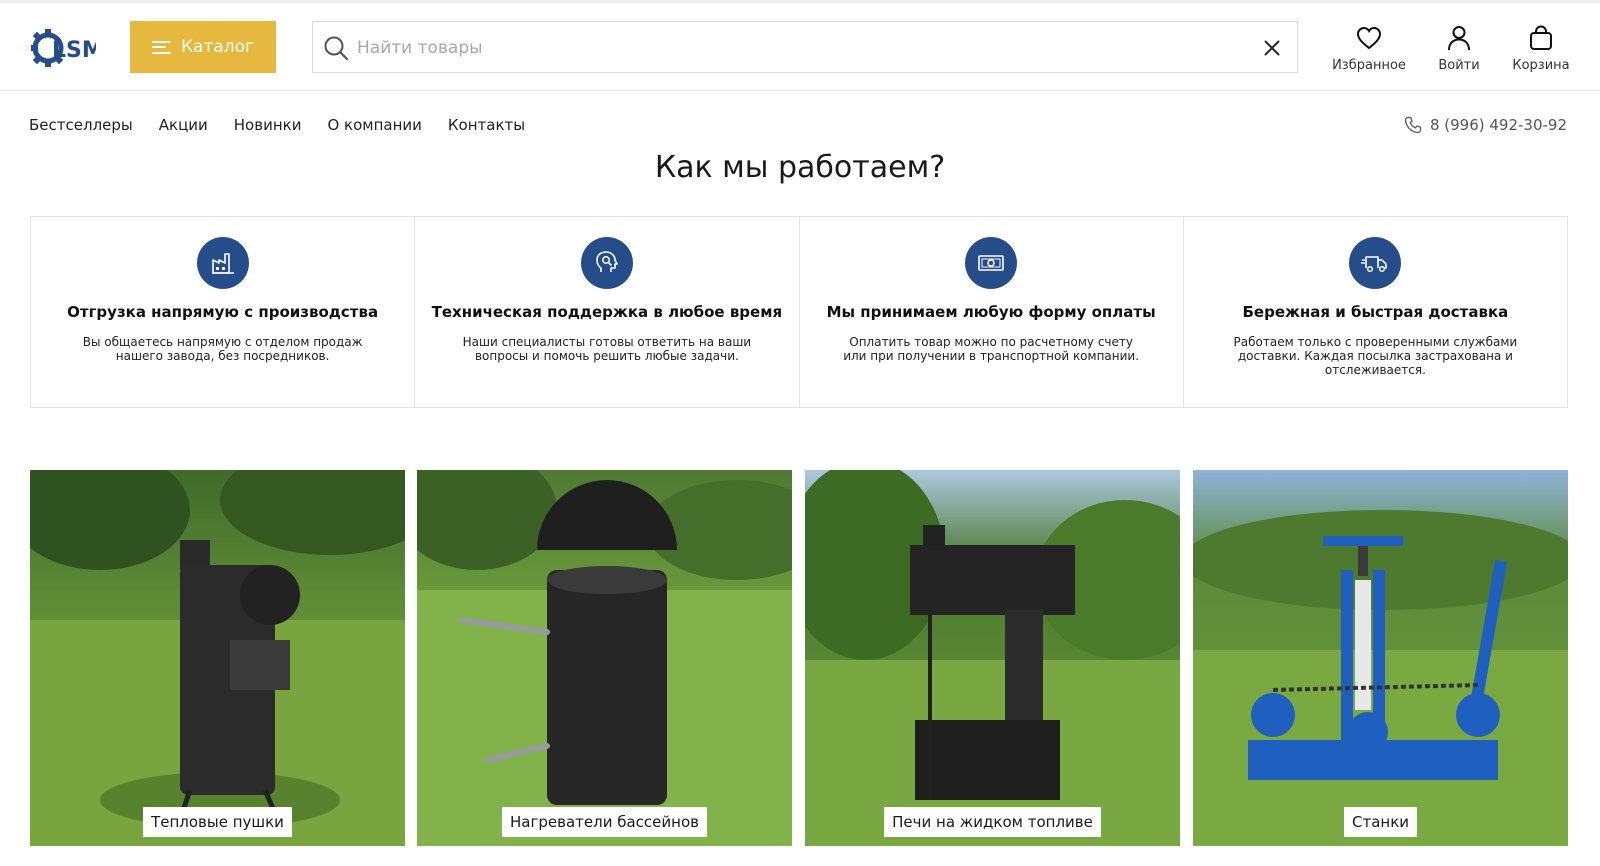  I want to click on category-label: Станки, so click(1380, 822).